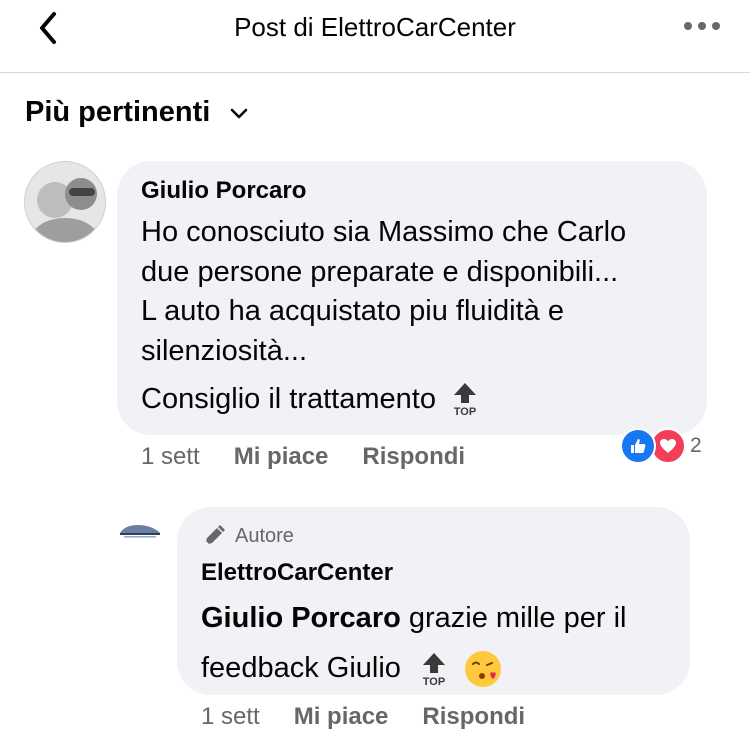  I want to click on reaction-count: 2, so click(696, 445).